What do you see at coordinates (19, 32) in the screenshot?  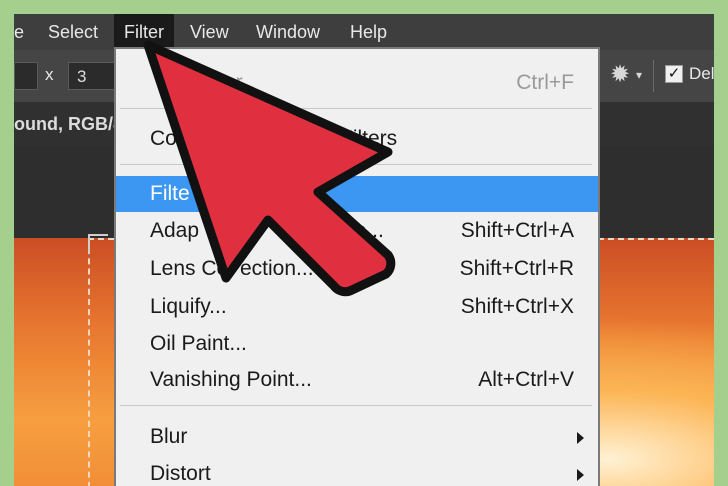 I see `menu-edit: e` at bounding box center [19, 32].